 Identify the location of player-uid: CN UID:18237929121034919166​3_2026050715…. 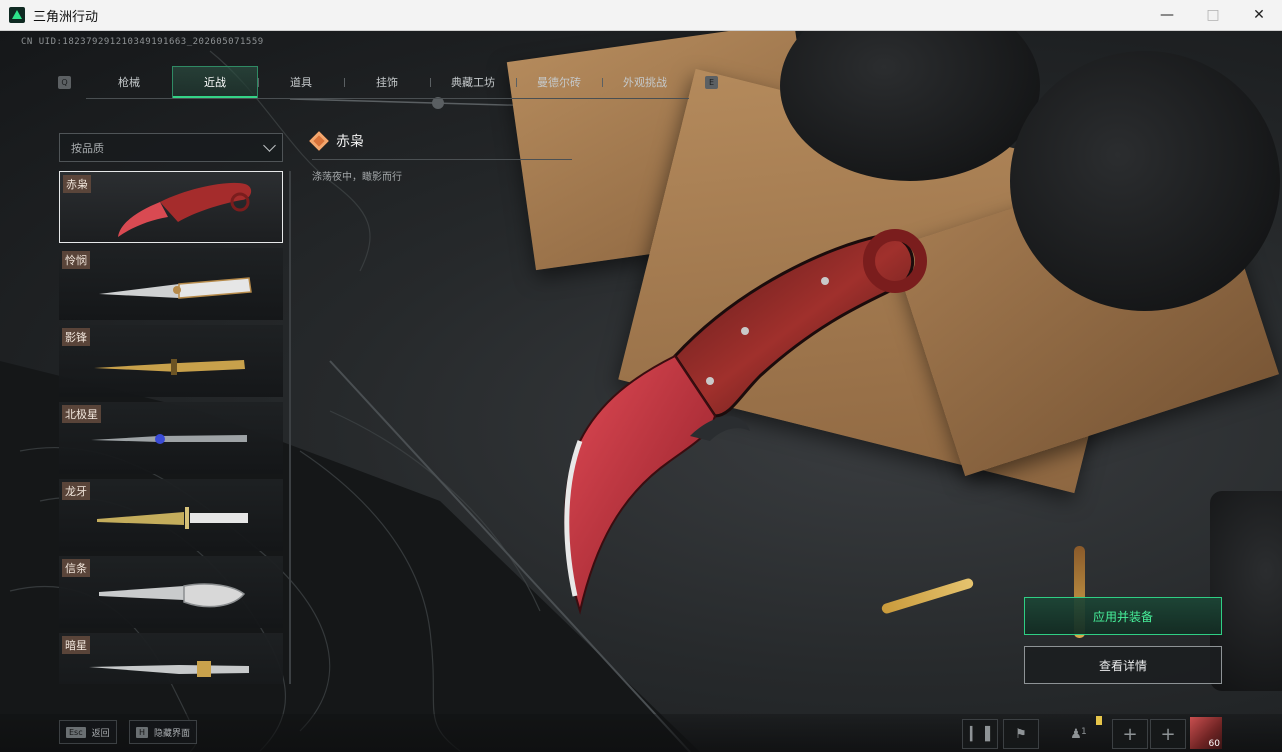
(142, 42).